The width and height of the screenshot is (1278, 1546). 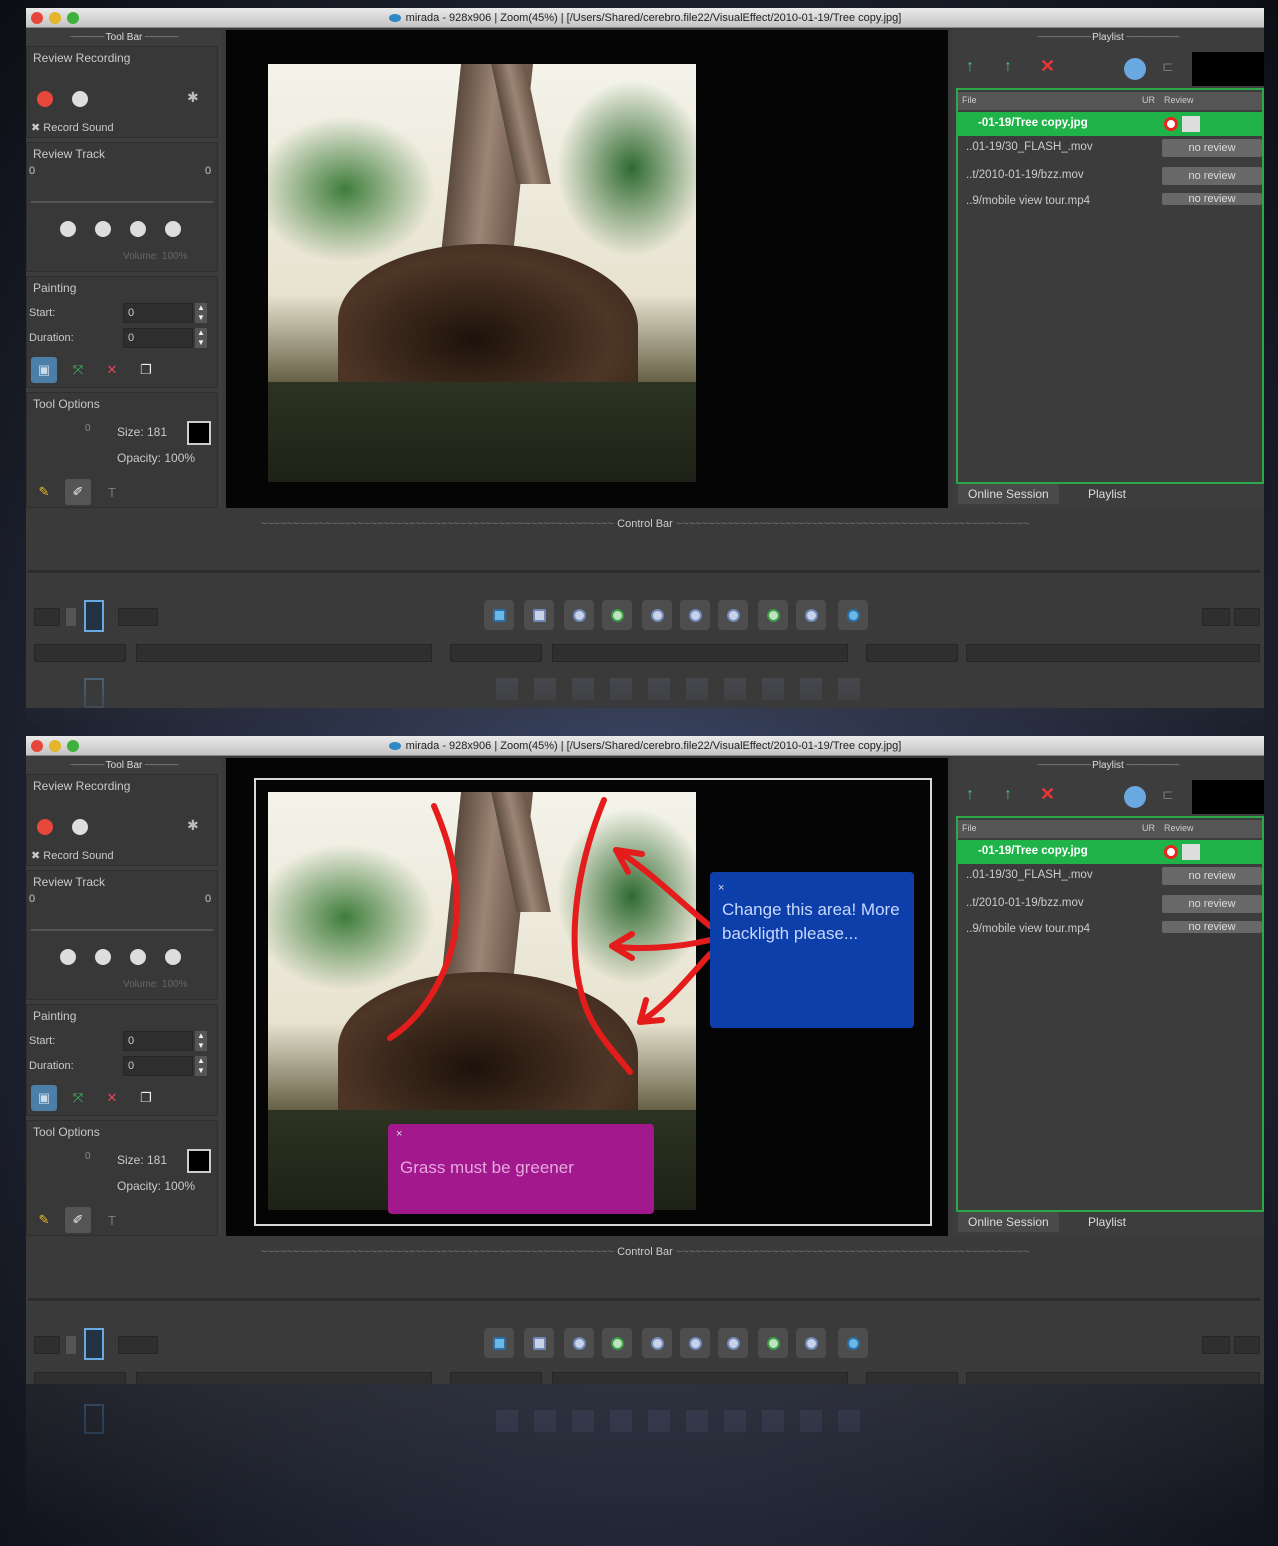 What do you see at coordinates (579, 1343) in the screenshot?
I see `go-start-button` at bounding box center [579, 1343].